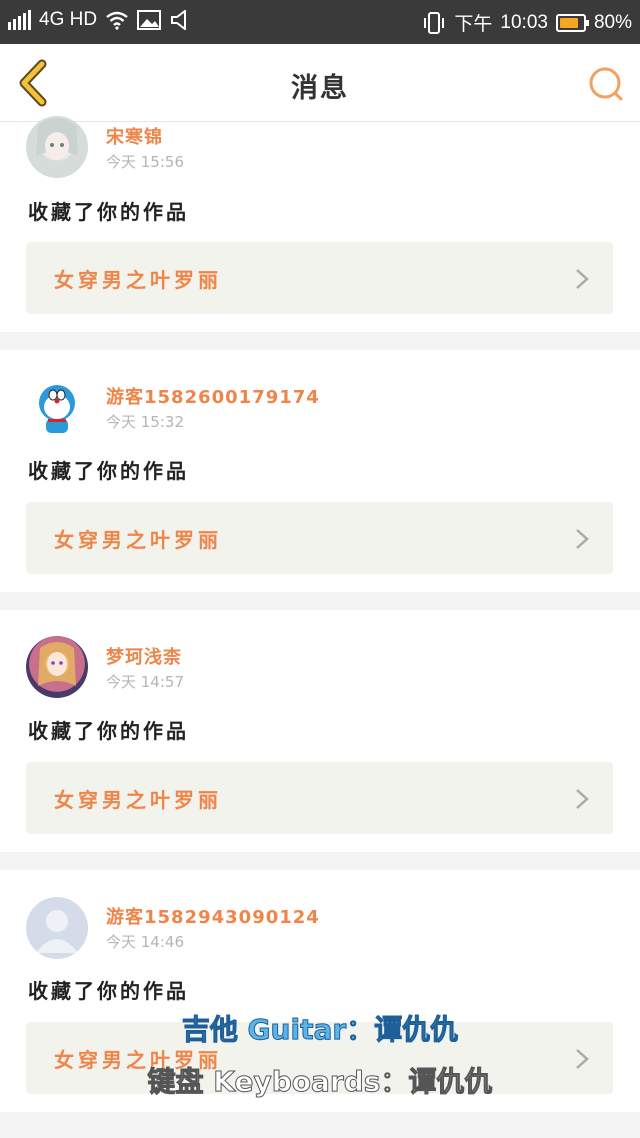 This screenshot has width=640, height=1138. I want to click on battery-icon, so click(572, 22).